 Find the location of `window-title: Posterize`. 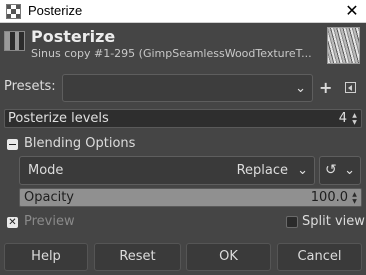

window-title: Posterize is located at coordinates (55, 10).